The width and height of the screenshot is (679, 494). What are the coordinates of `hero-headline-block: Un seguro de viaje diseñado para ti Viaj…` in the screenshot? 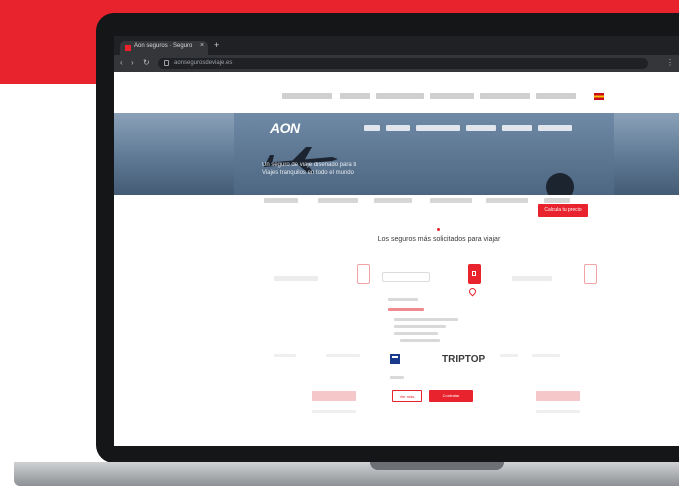 It's located at (309, 169).